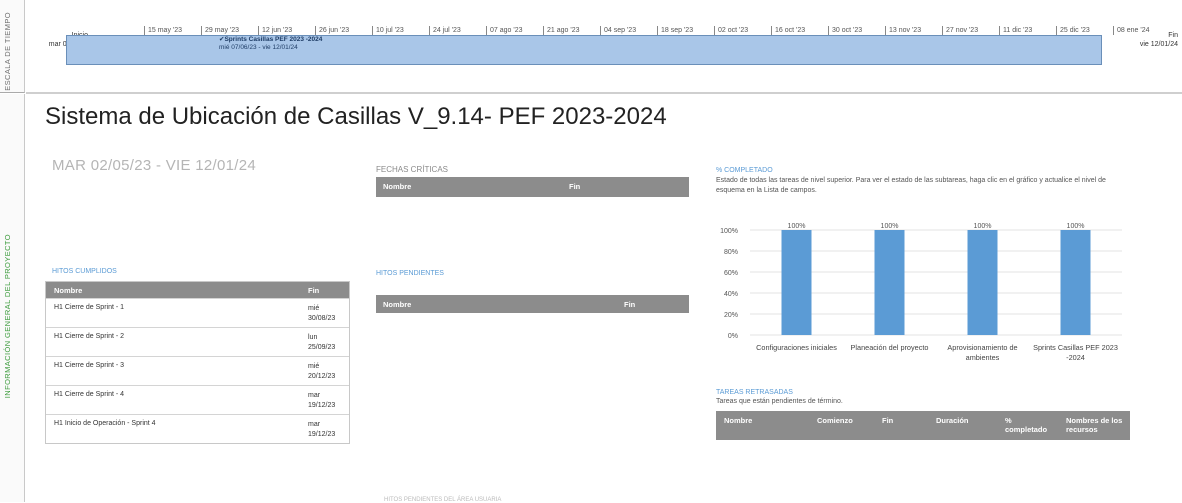 The width and height of the screenshot is (1182, 503). What do you see at coordinates (154, 165) in the screenshot?
I see `report-date-range: MAR 02/05/23 - VIE 12/01/24` at bounding box center [154, 165].